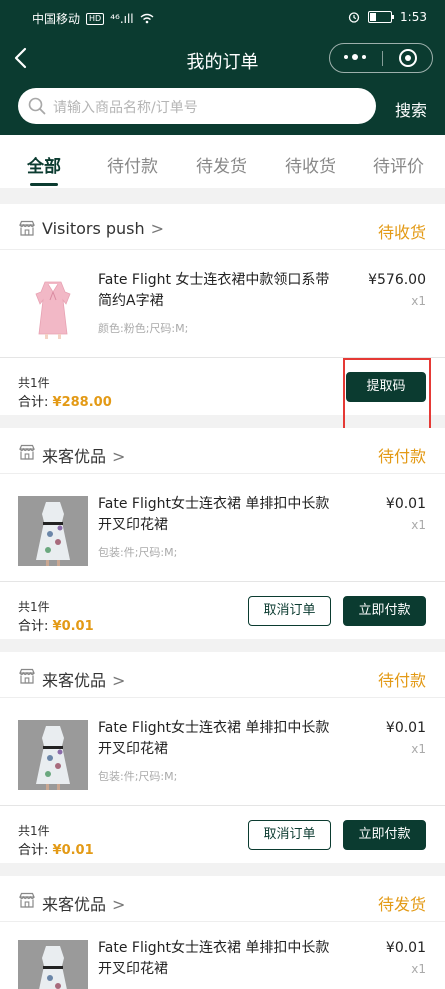 This screenshot has height=989, width=445. What do you see at coordinates (401, 232) in the screenshot?
I see `order-status: 待收货` at bounding box center [401, 232].